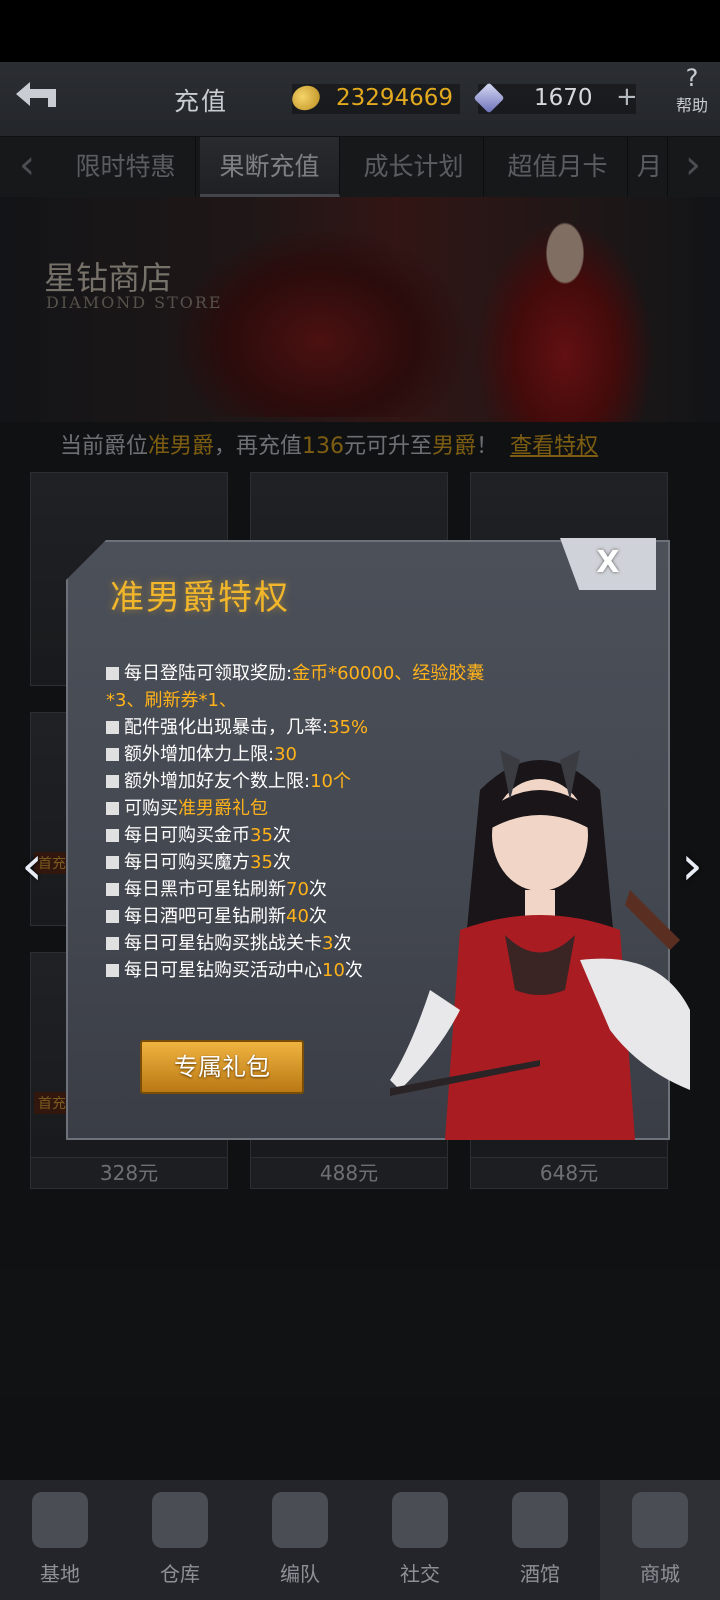 Image resolution: width=720 pixels, height=1600 pixels. I want to click on exclusive-gift-button: 专属礼包, so click(222, 1067).